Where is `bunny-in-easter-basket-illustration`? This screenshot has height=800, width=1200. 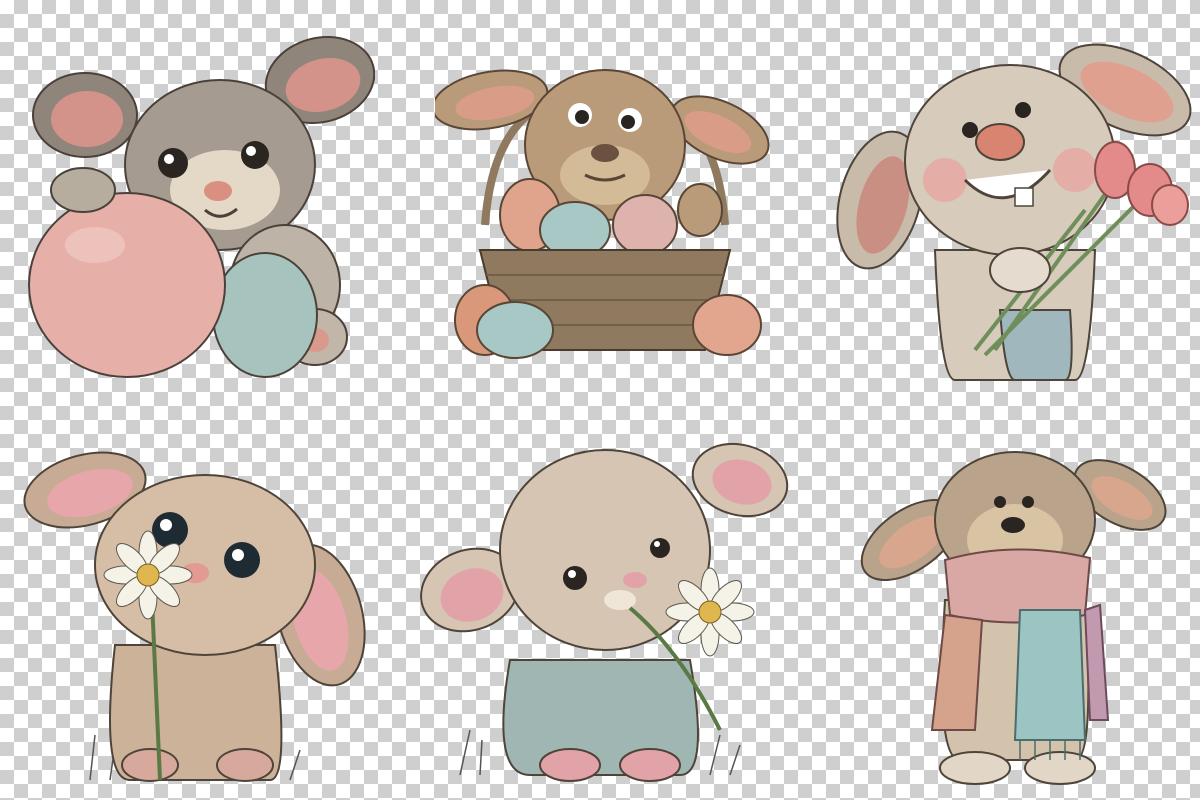 bunny-in-easter-basket-illustration is located at coordinates (602, 214).